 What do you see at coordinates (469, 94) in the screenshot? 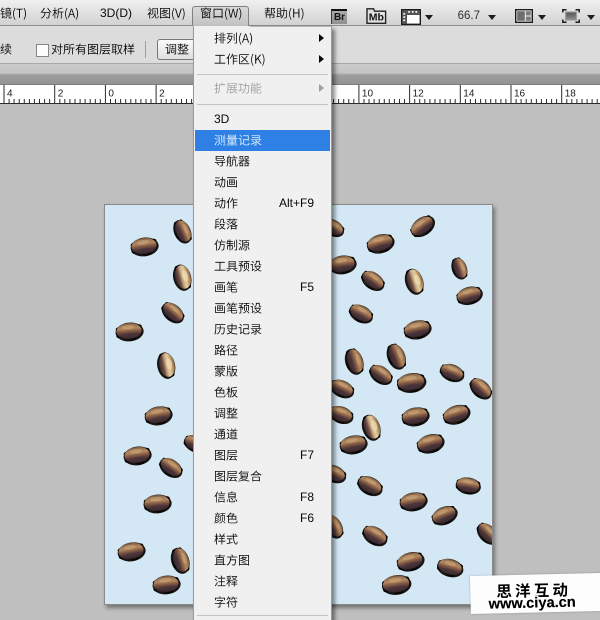
I see `svg-text: 14` at bounding box center [469, 94].